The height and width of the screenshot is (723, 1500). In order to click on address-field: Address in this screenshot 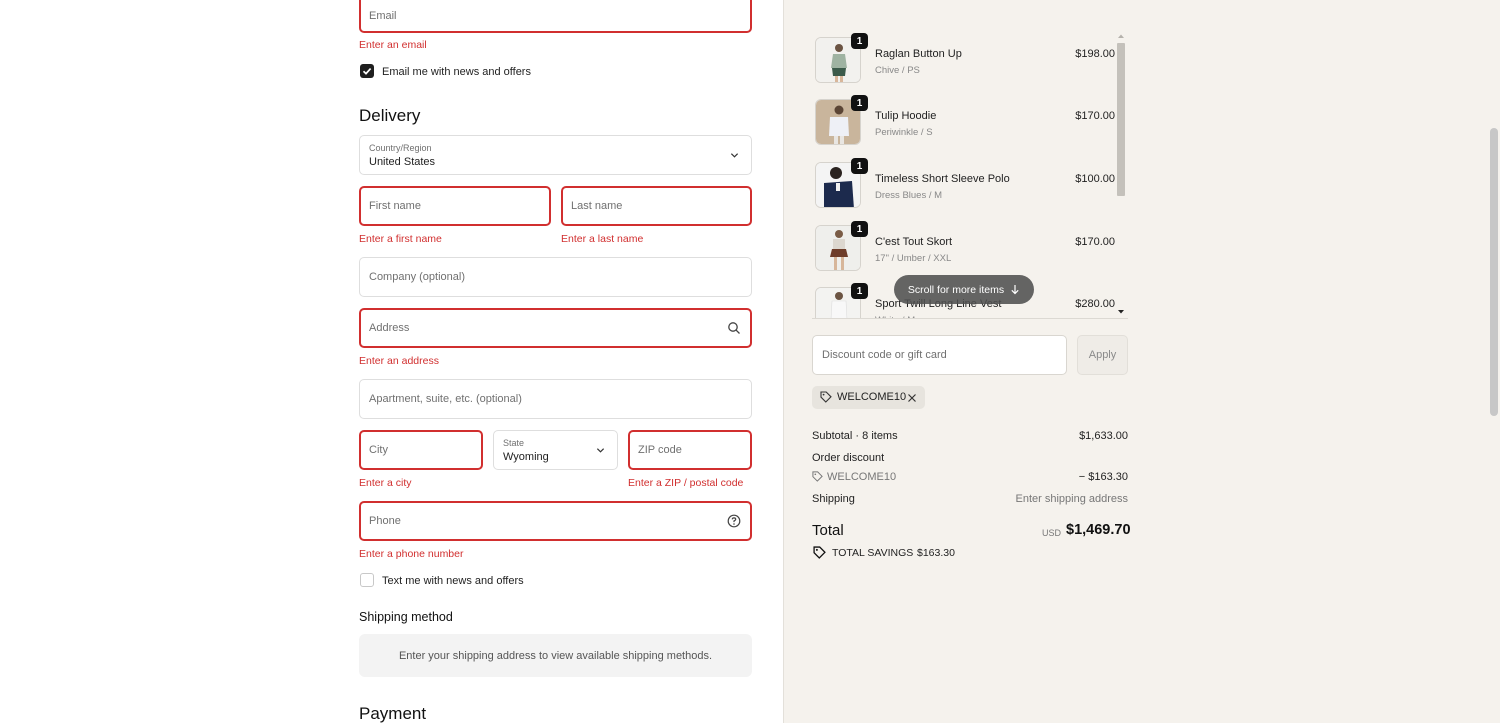, I will do `click(555, 328)`.